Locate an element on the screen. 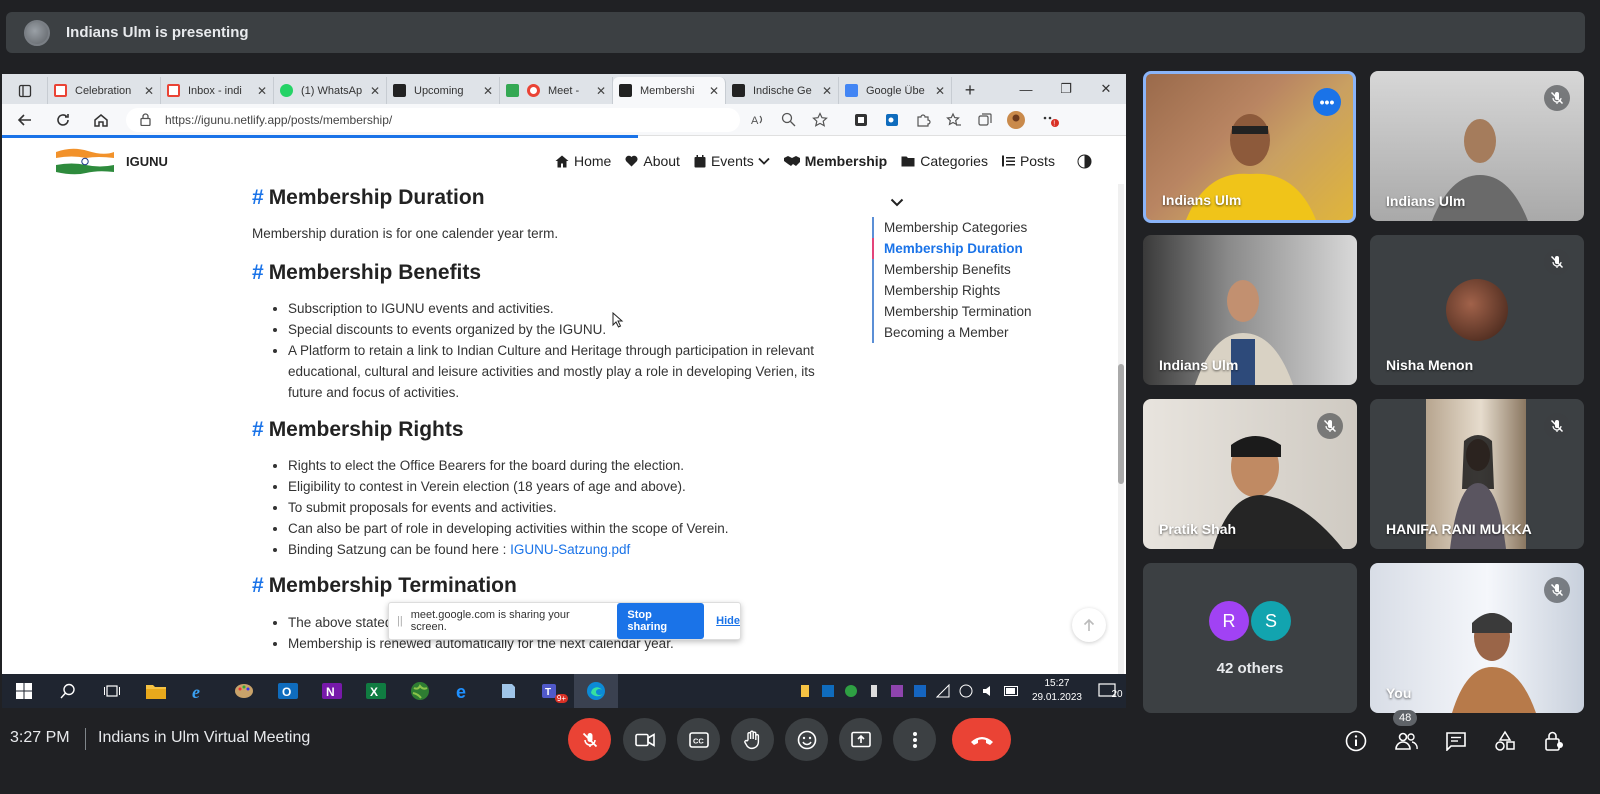 The image size is (1600, 794). browser-tab-6: Indische Ge ✕ is located at coordinates (782, 90).